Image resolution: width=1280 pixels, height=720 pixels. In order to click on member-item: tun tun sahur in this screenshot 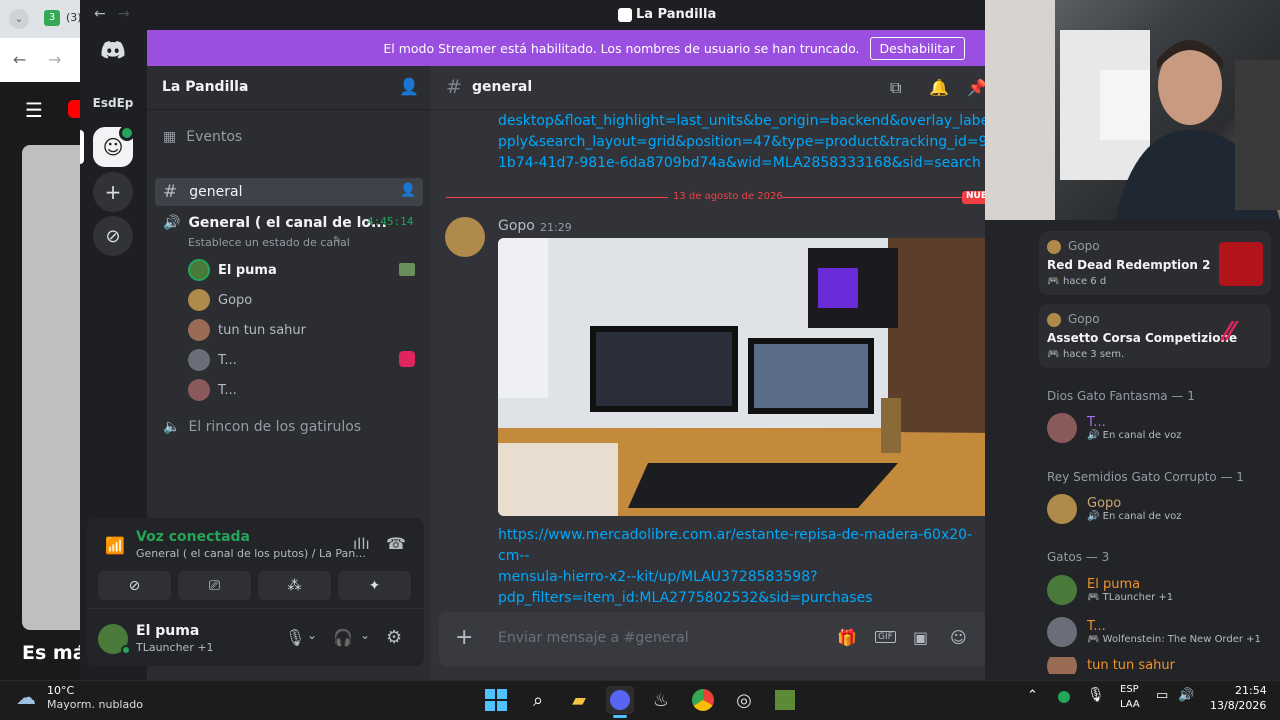, I will do `click(1111, 665)`.